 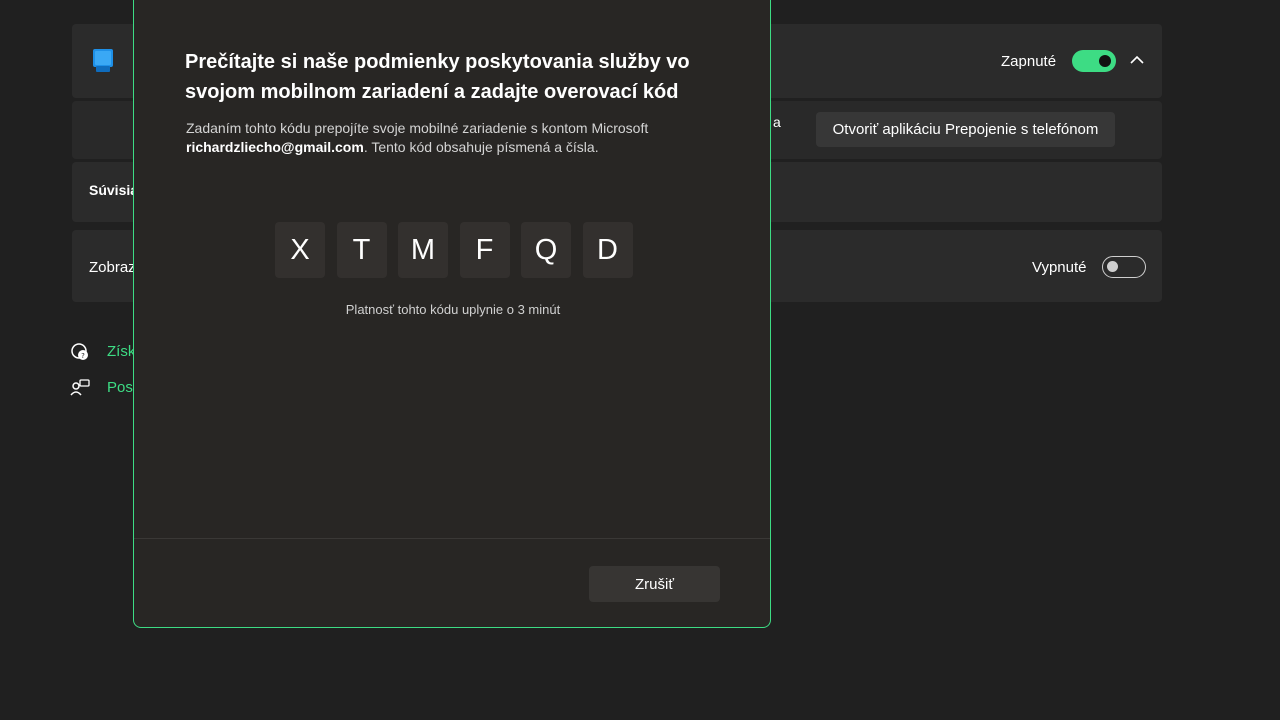 I want to click on description-text-end: . Tento kód obsahuje písmená a čísla., so click(x=481, y=147).